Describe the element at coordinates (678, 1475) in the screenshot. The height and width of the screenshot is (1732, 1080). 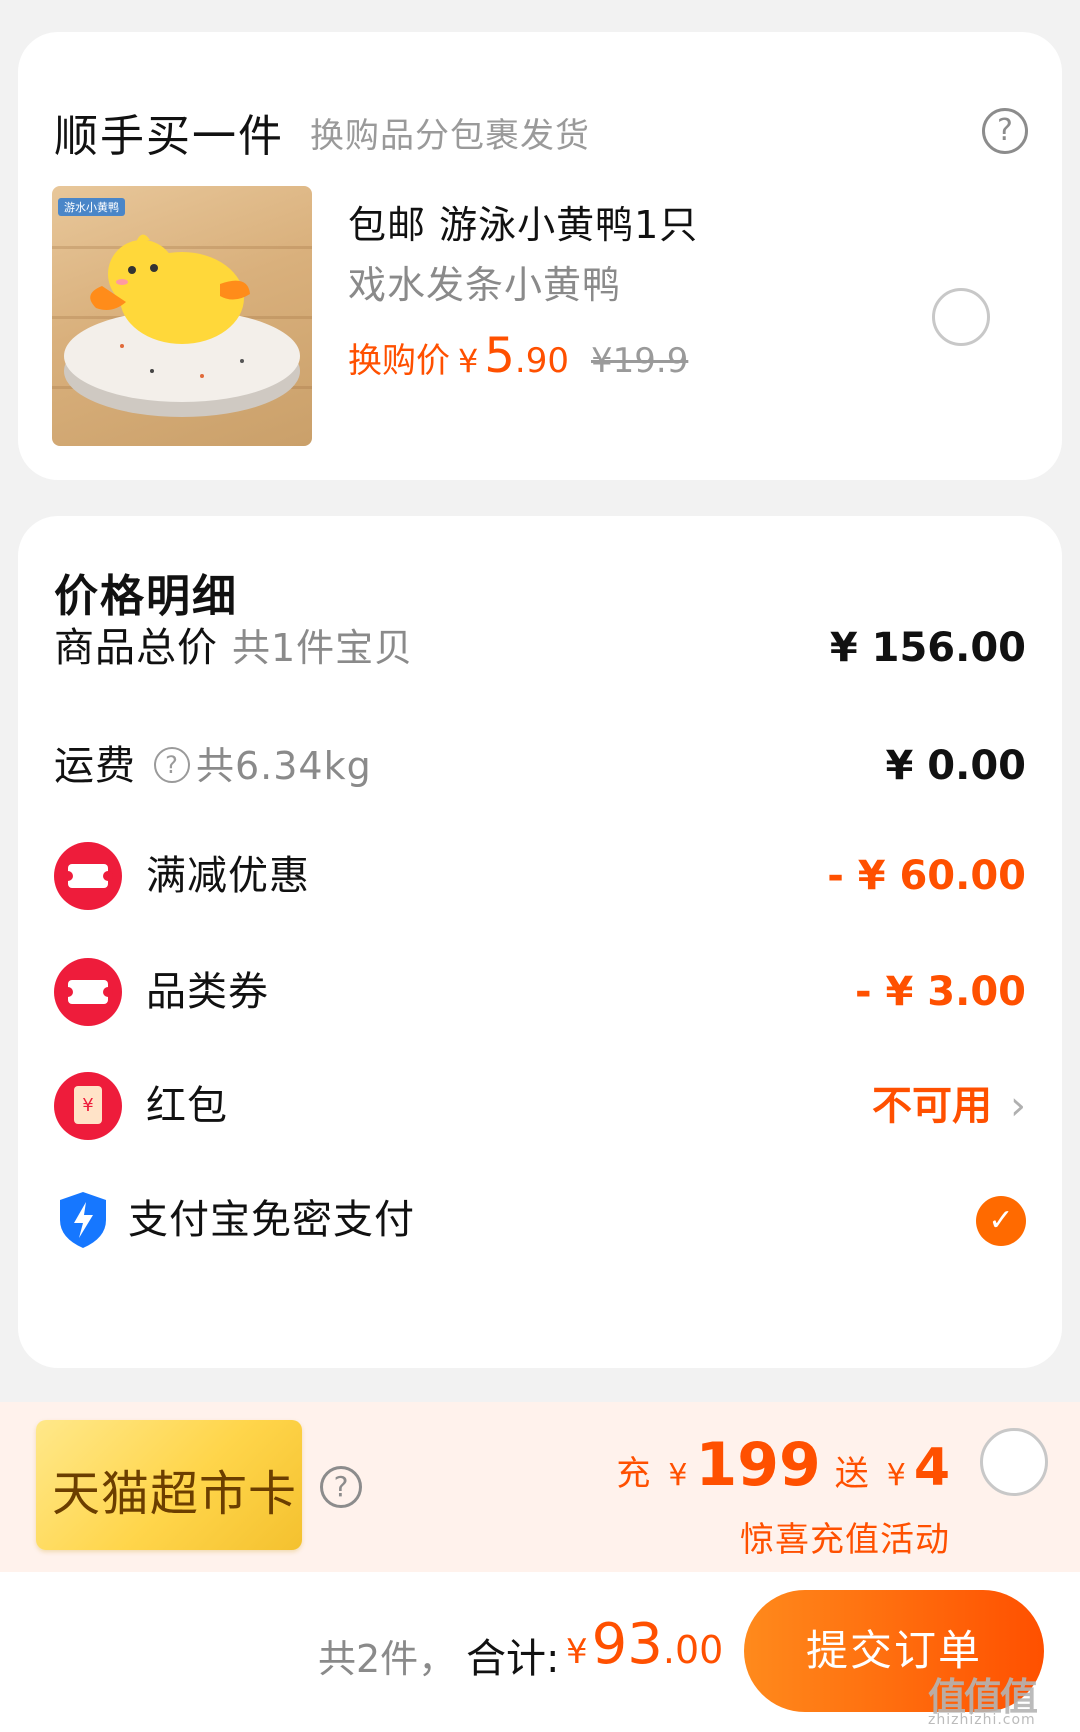
I see `recharge-currency: ¥` at that location.